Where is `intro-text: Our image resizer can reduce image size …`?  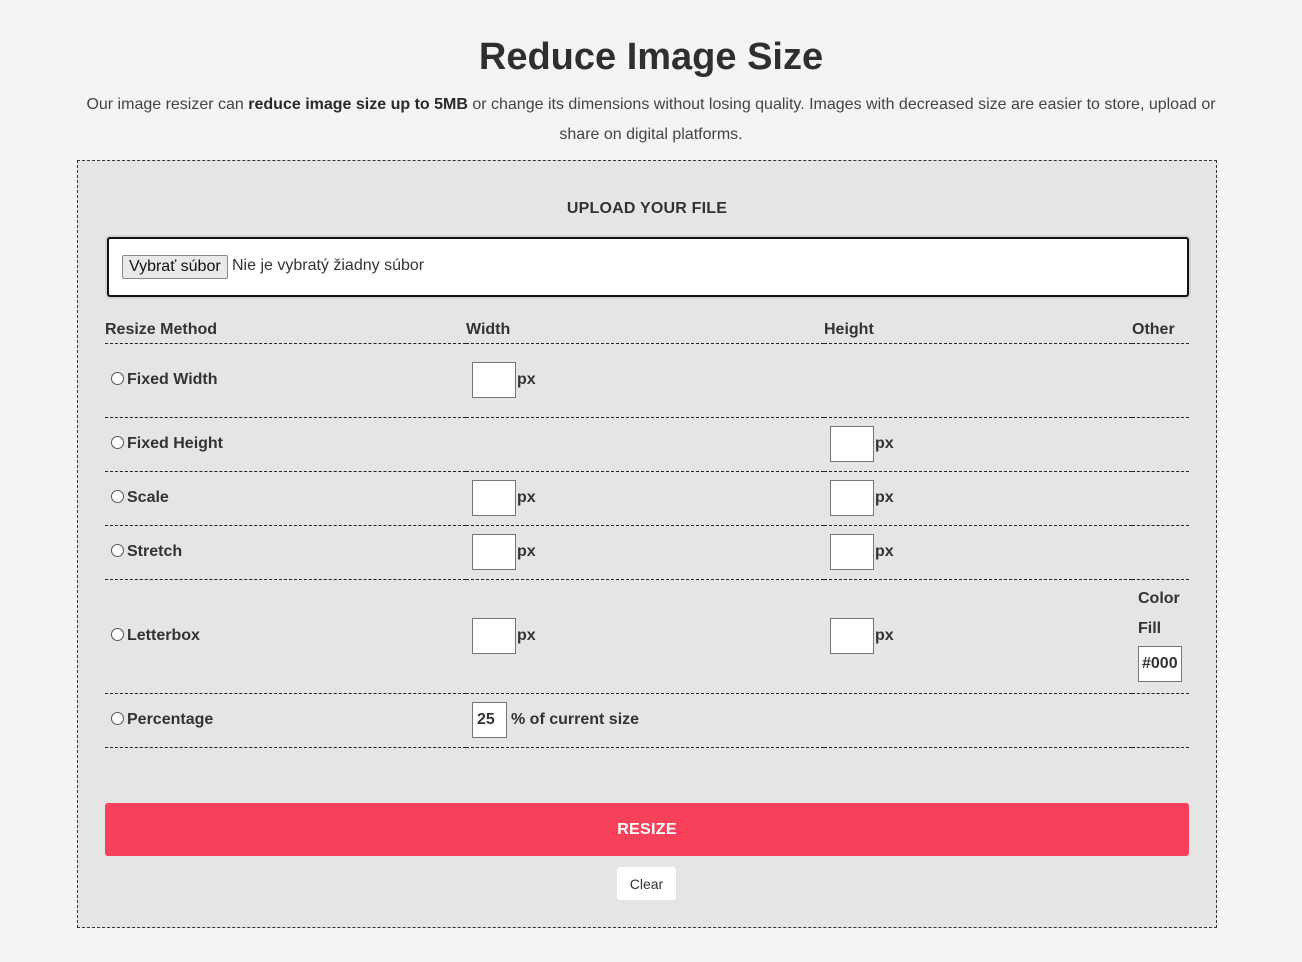
intro-text: Our image resizer can reduce image size … is located at coordinates (651, 120).